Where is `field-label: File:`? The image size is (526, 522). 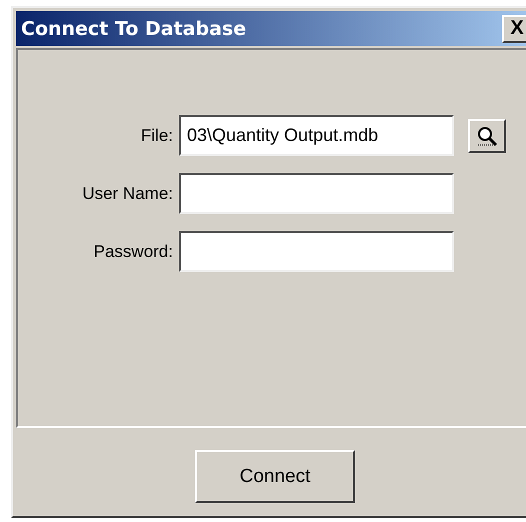 field-label: File: is located at coordinates (156, 136).